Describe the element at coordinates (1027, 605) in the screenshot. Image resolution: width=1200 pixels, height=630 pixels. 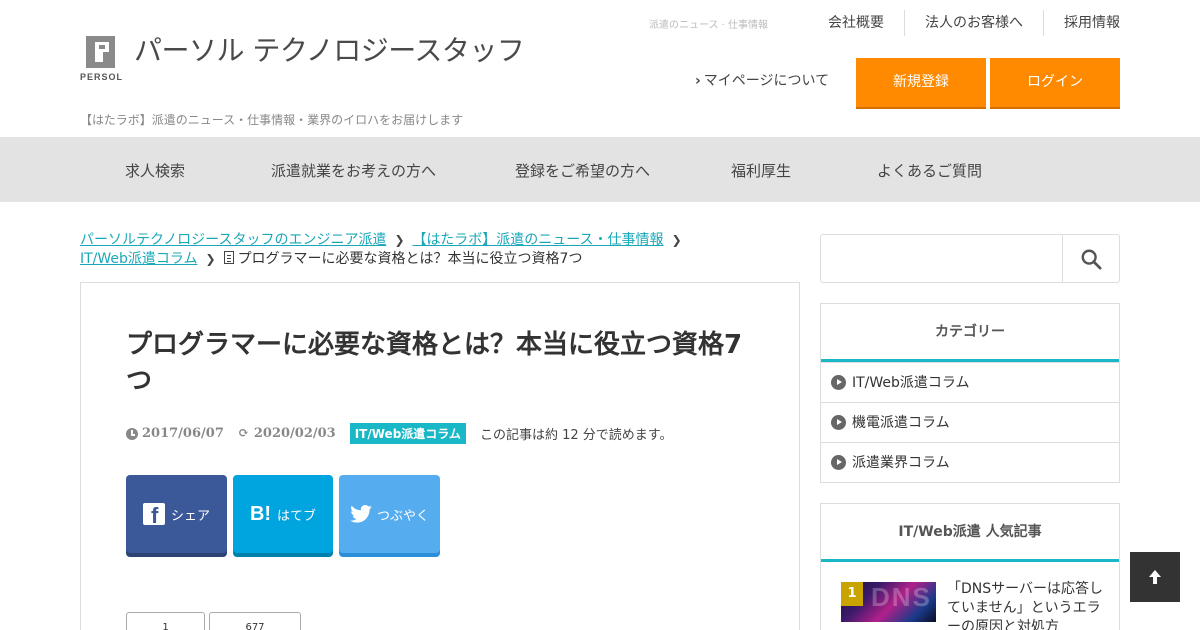
I see `popular-article-title: 「DNSサーバーは応答していません」というエラーの原因と対処方` at that location.